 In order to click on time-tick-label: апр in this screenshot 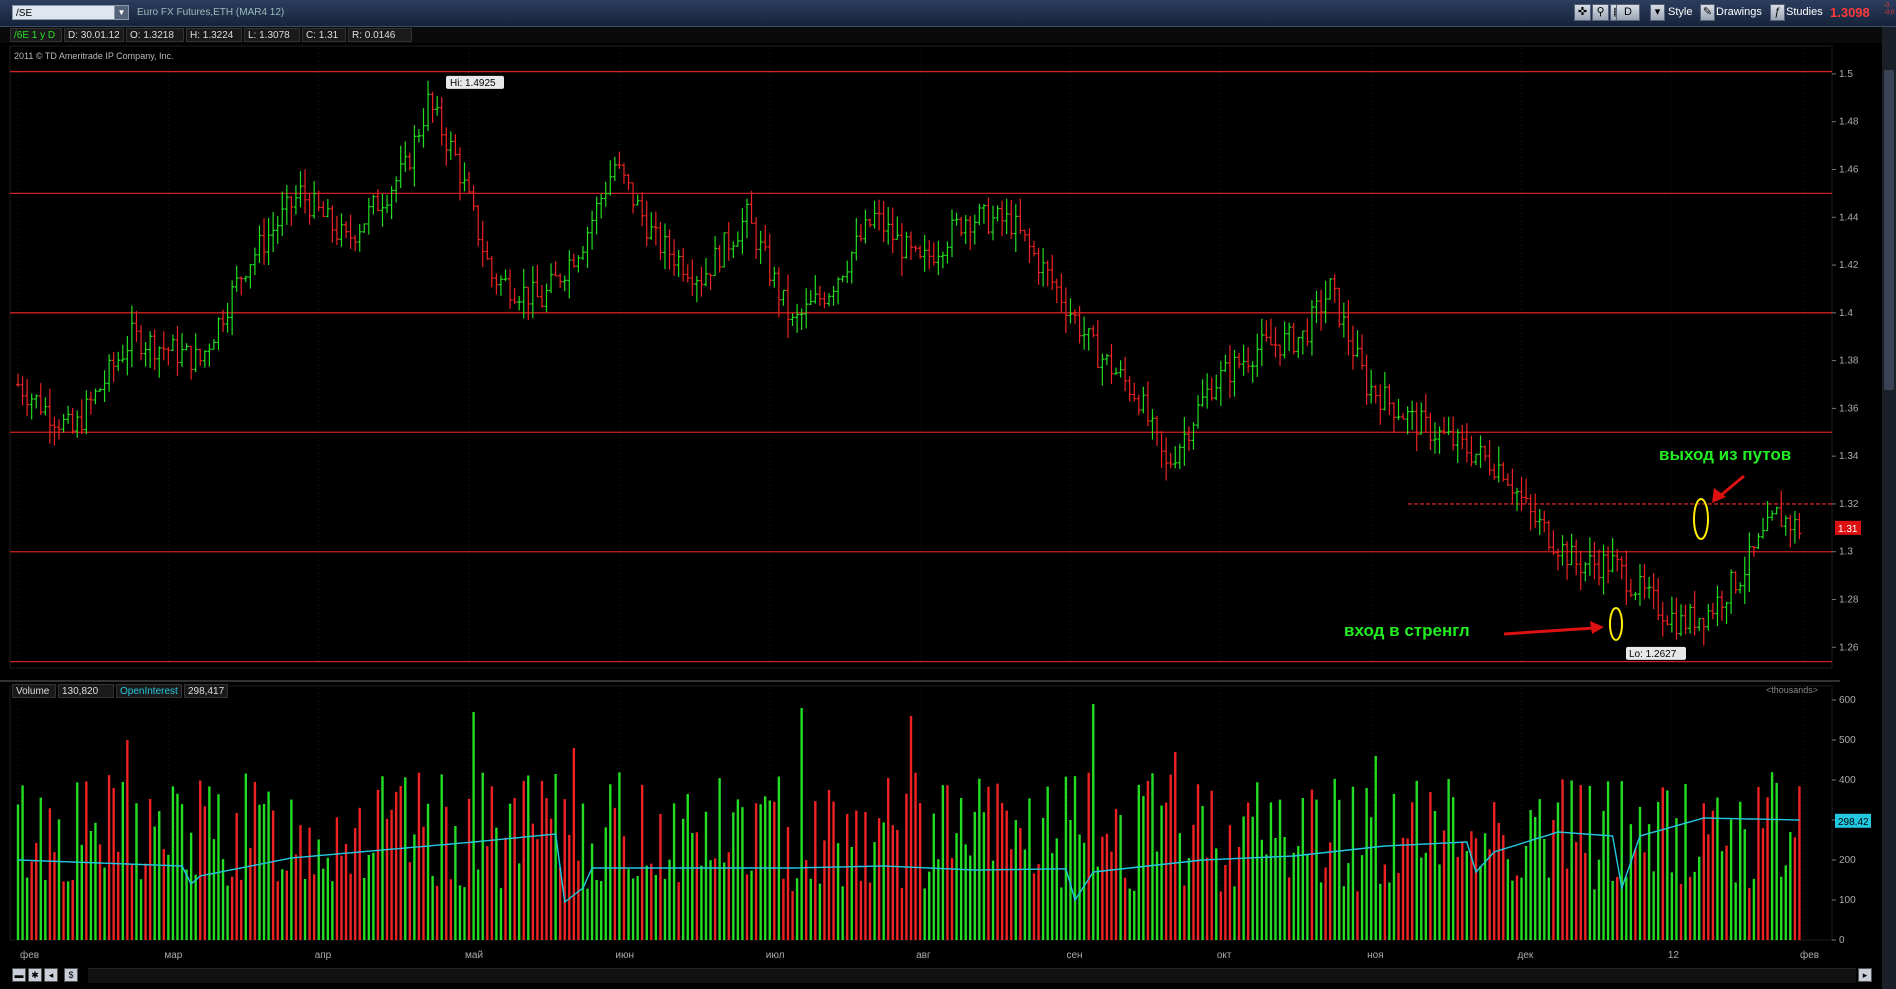, I will do `click(323, 955)`.